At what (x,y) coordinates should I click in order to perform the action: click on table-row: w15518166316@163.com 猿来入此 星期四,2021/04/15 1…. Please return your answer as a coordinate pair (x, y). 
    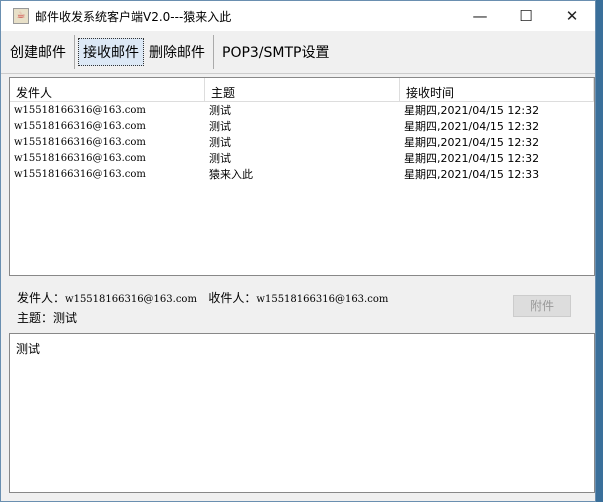
    Looking at the image, I should click on (302, 174).